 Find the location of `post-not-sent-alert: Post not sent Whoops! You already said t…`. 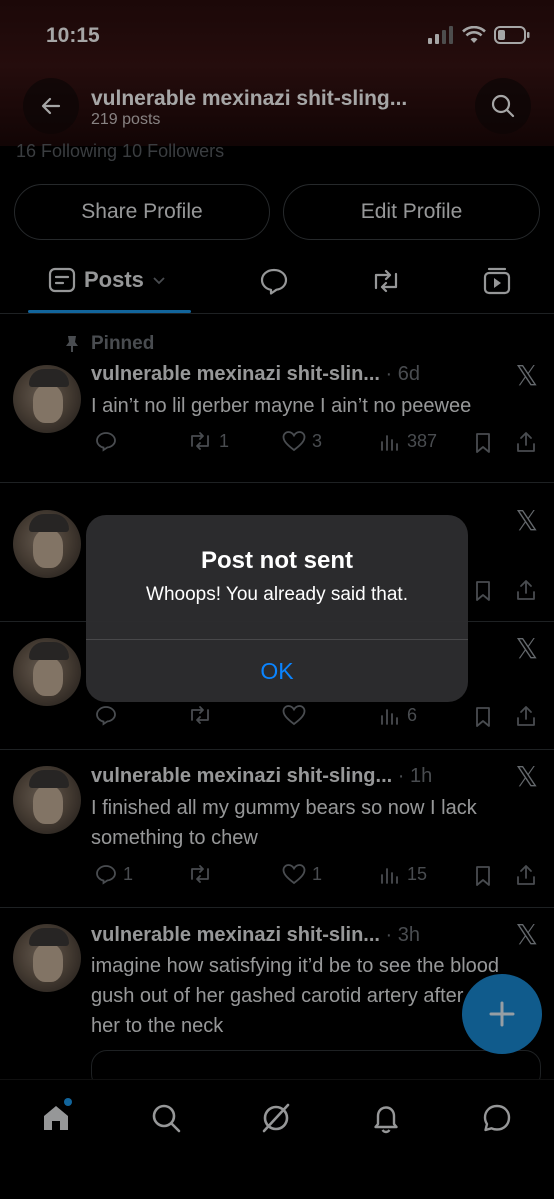

post-not-sent-alert: Post not sent Whoops! You already said t… is located at coordinates (277, 608).